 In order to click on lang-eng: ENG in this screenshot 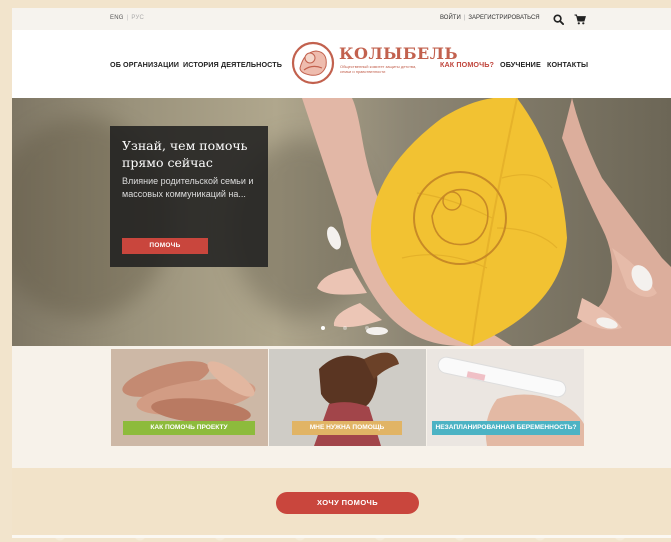, I will do `click(117, 18)`.